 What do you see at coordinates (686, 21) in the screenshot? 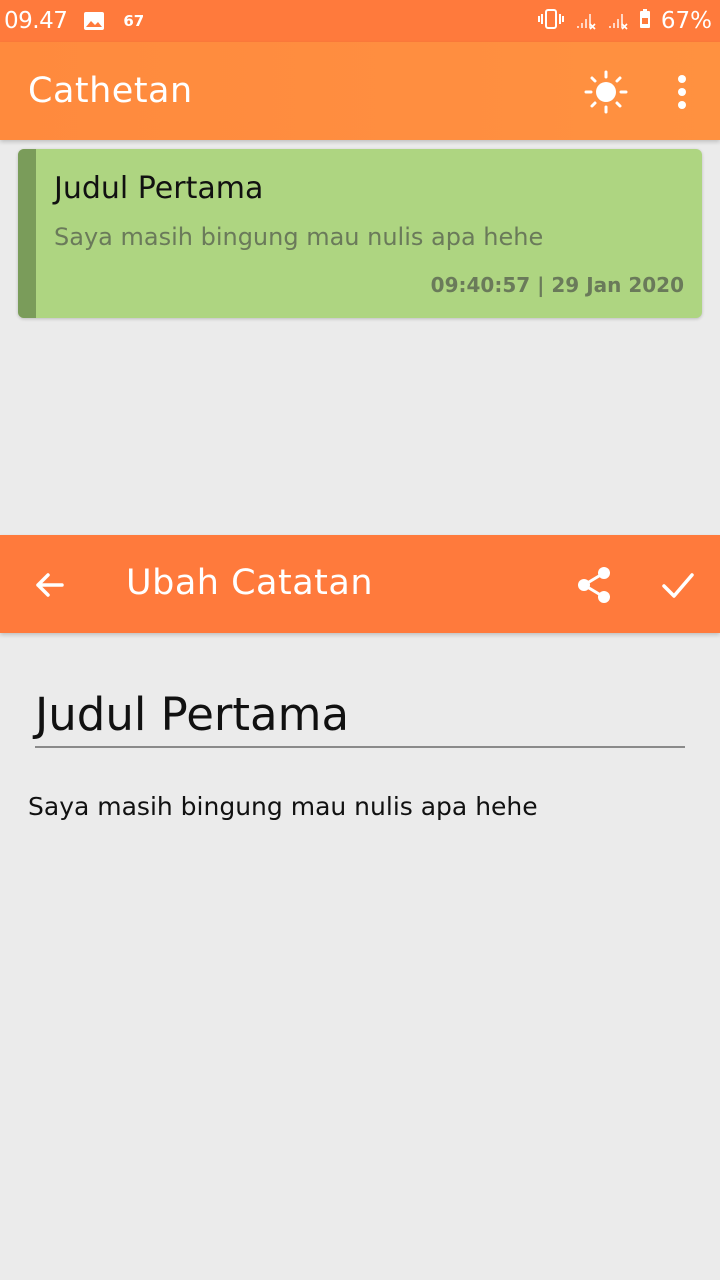
I see `battery-percent: 67%` at bounding box center [686, 21].